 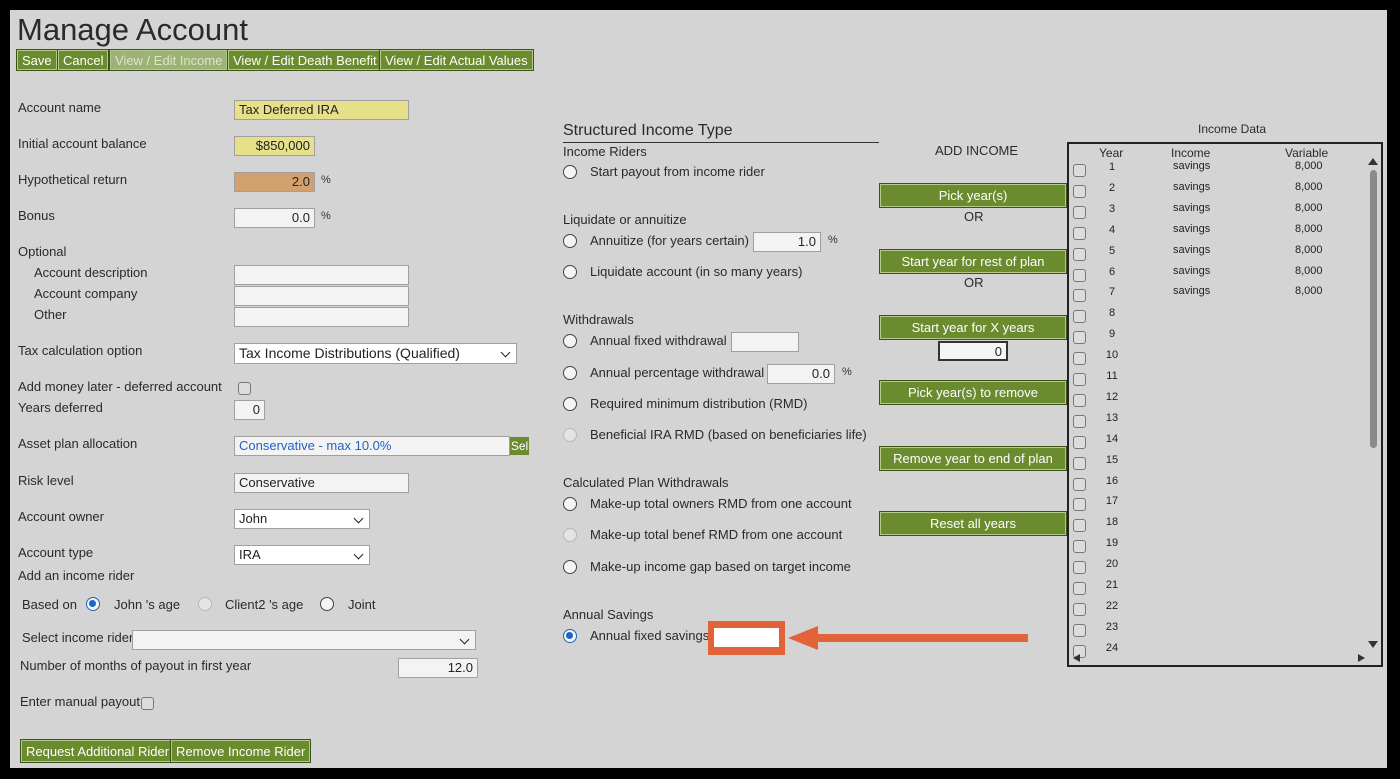 What do you see at coordinates (1219, 233) in the screenshot?
I see `table-row: 4 savings 8,000` at bounding box center [1219, 233].